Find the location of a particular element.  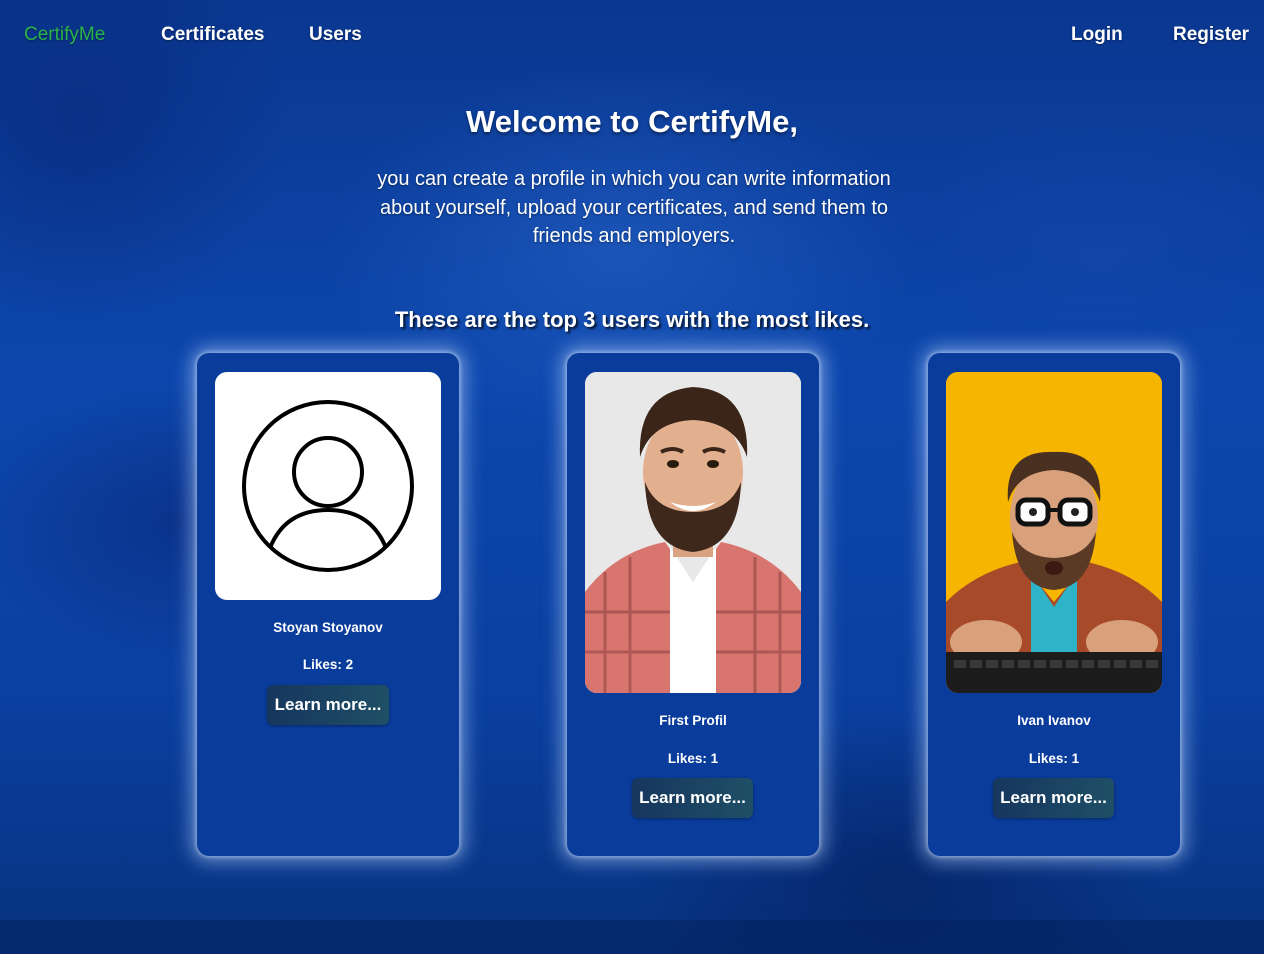

brand-link: CertifyMe is located at coordinates (64, 35).